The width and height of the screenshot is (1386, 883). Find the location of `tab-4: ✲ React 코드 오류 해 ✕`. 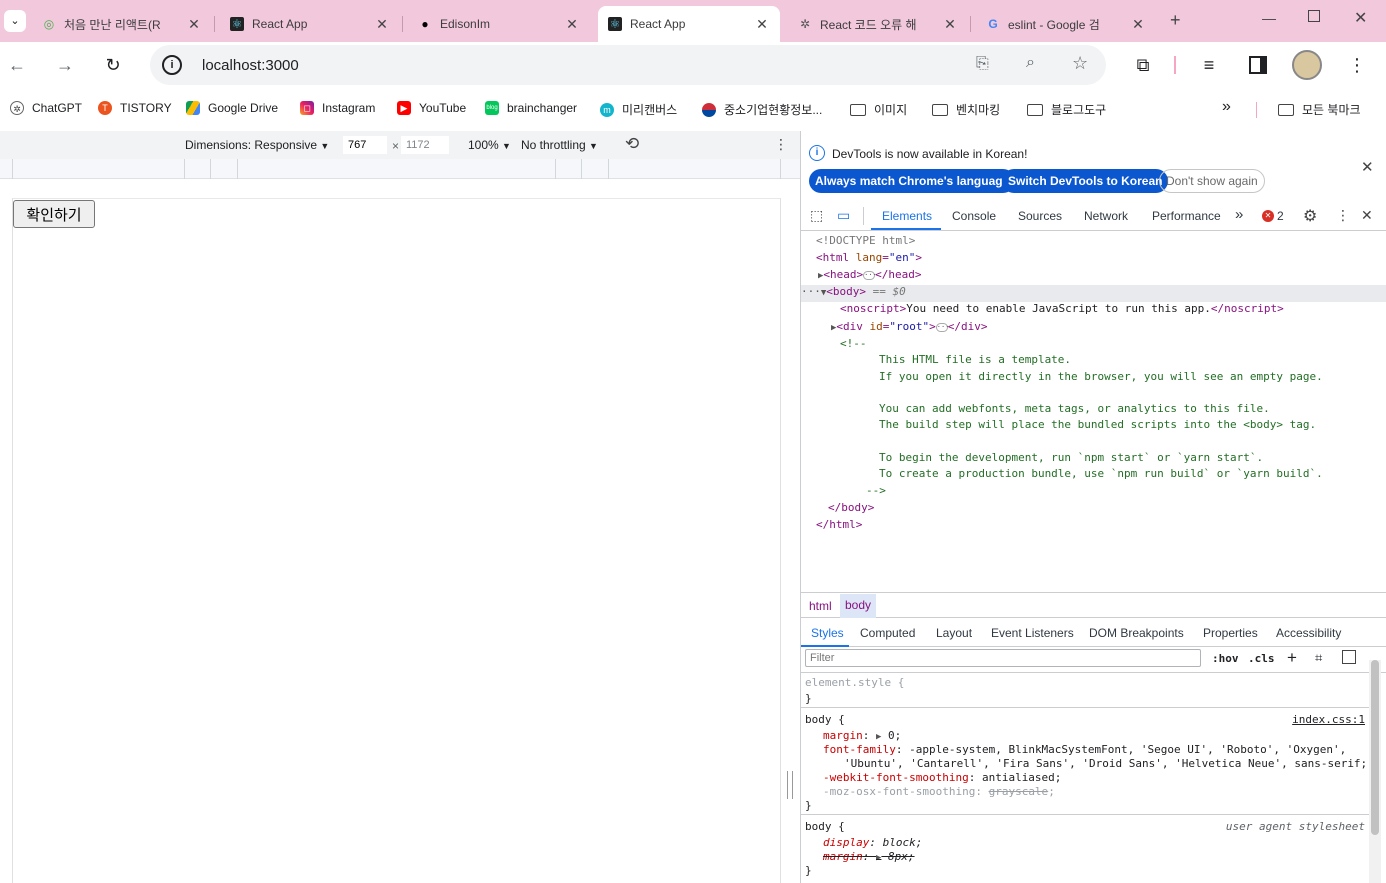

tab-4: ✲ React 코드 오류 해 ✕ is located at coordinates (878, 24).